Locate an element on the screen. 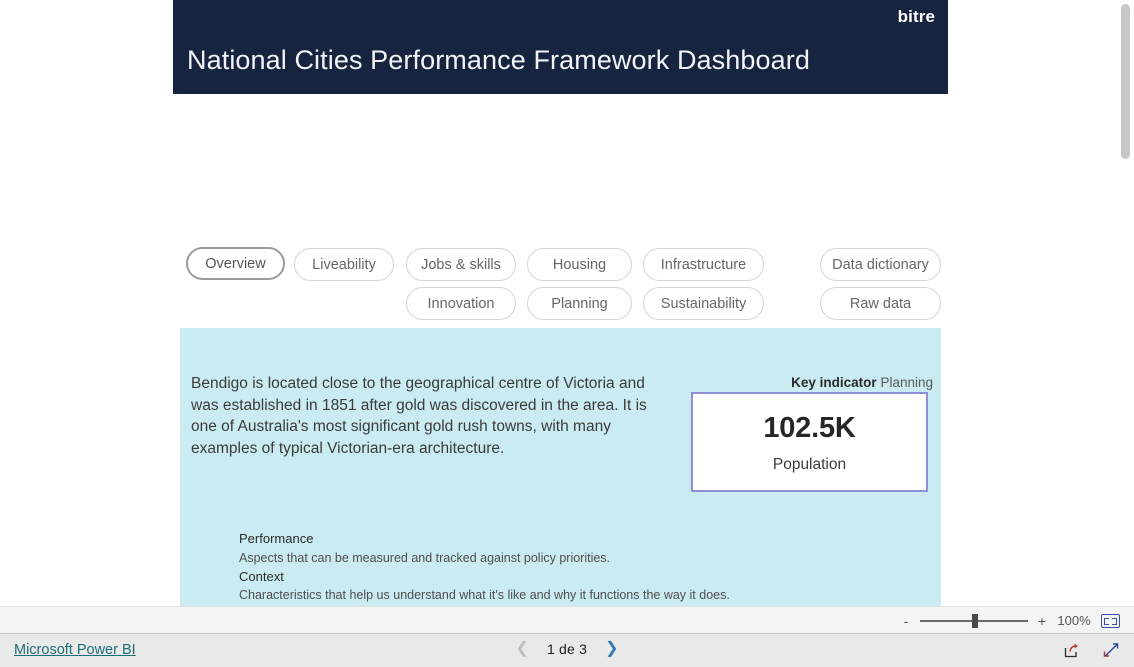  key-indicator-label-bold: Key indicator is located at coordinates (834, 382).